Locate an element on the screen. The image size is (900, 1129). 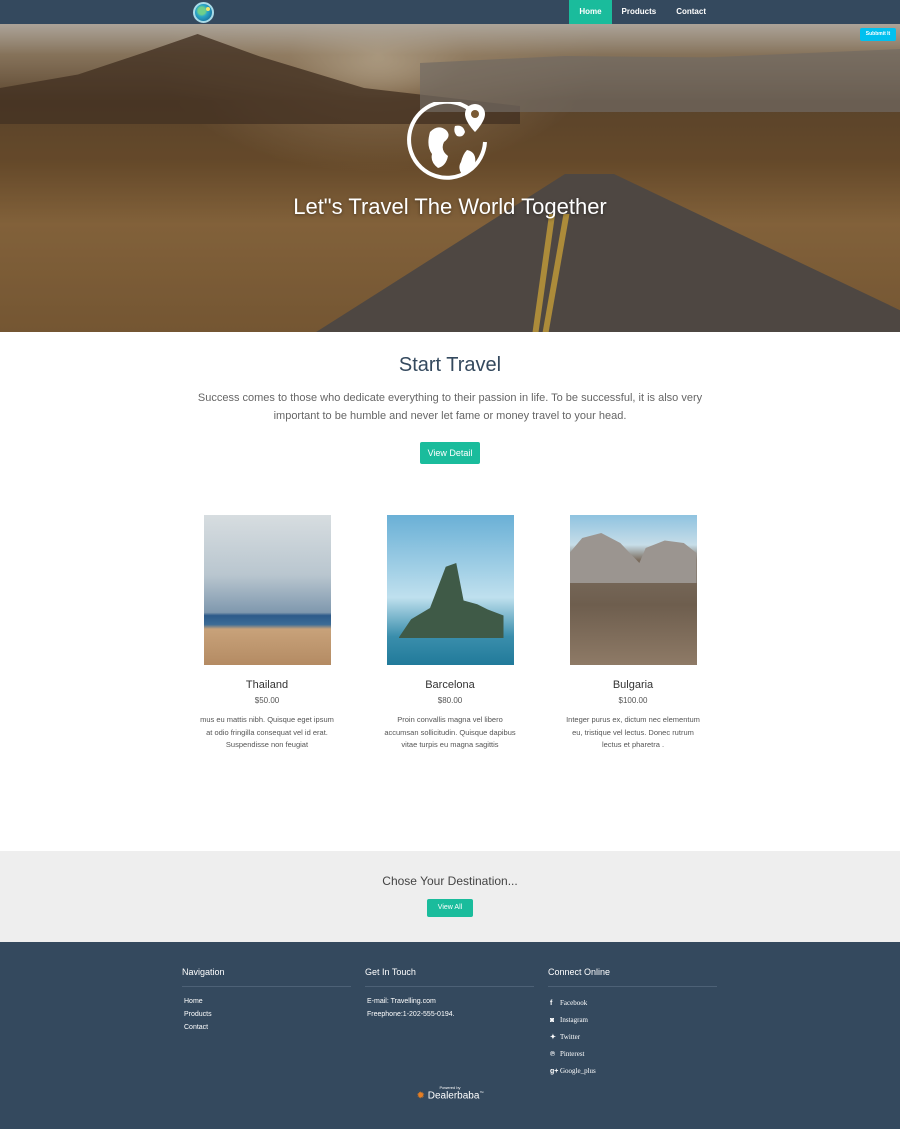
footer-nav-title: Navigation is located at coordinates (266, 977).